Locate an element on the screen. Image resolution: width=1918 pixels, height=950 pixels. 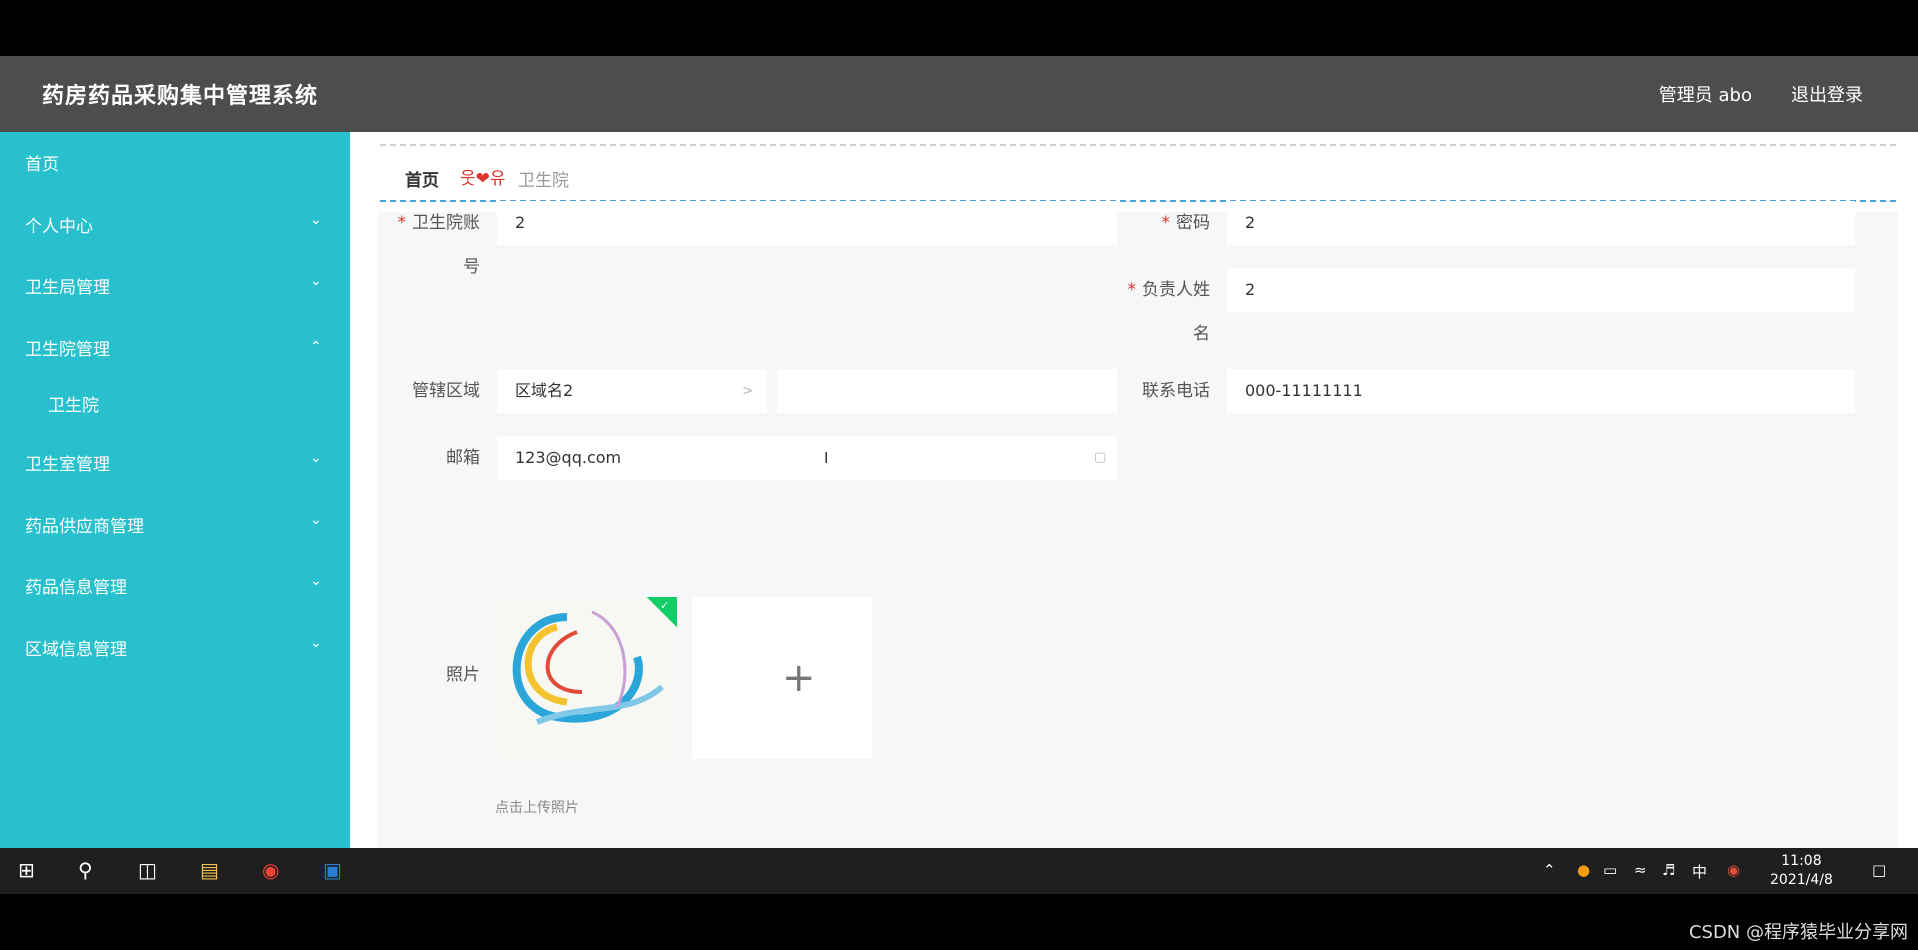
sidebar-item-label: 卫生室管理 is located at coordinates (67, 465).